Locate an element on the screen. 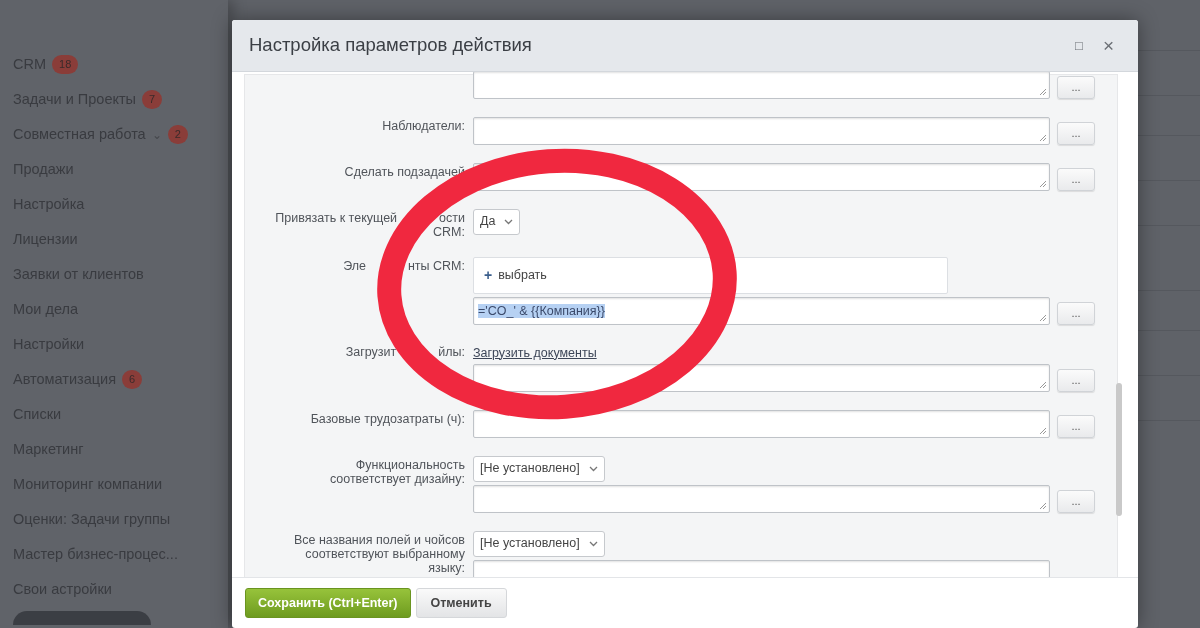 The height and width of the screenshot is (628, 1200). field-label: Все названия полей и чойсов is located at coordinates (379, 539).